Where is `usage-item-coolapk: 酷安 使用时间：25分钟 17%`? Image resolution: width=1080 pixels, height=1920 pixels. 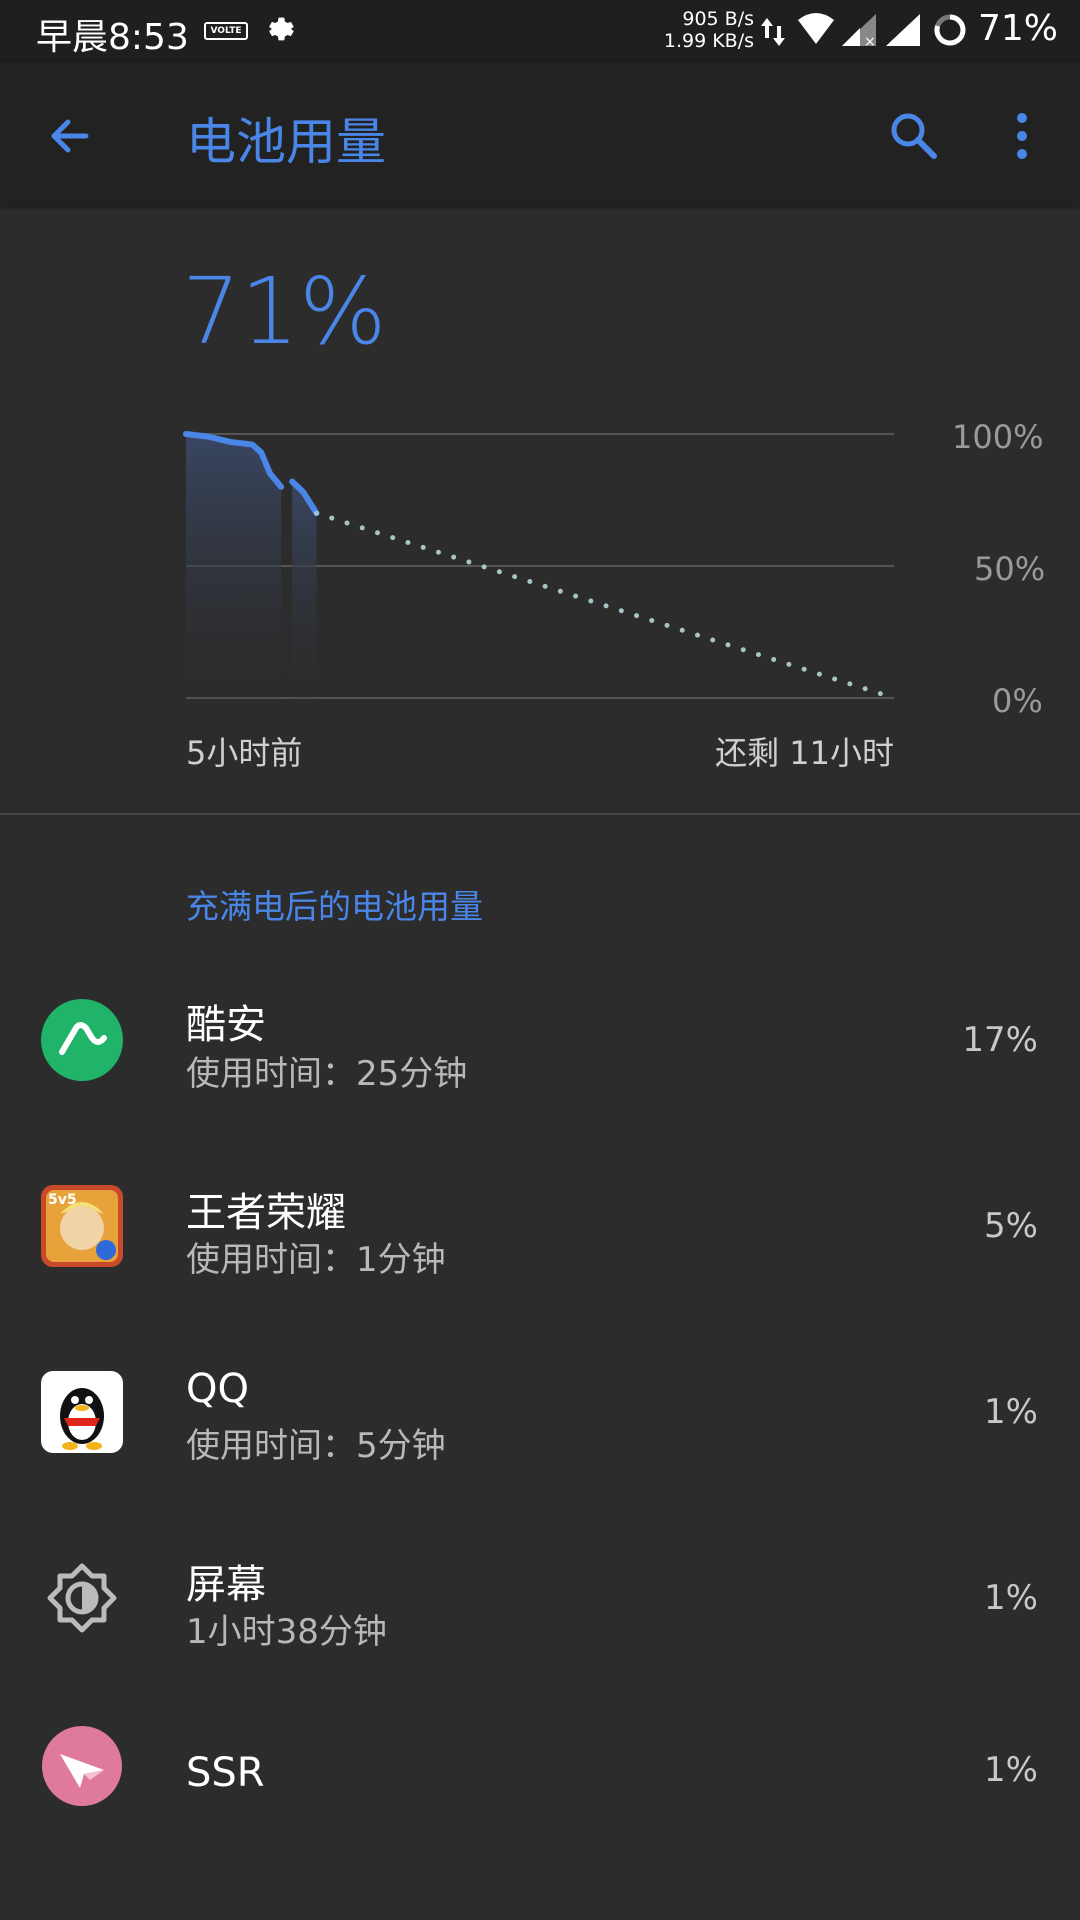
usage-item-coolapk: 酷安 使用时间：25分钟 17% is located at coordinates (540, 1039).